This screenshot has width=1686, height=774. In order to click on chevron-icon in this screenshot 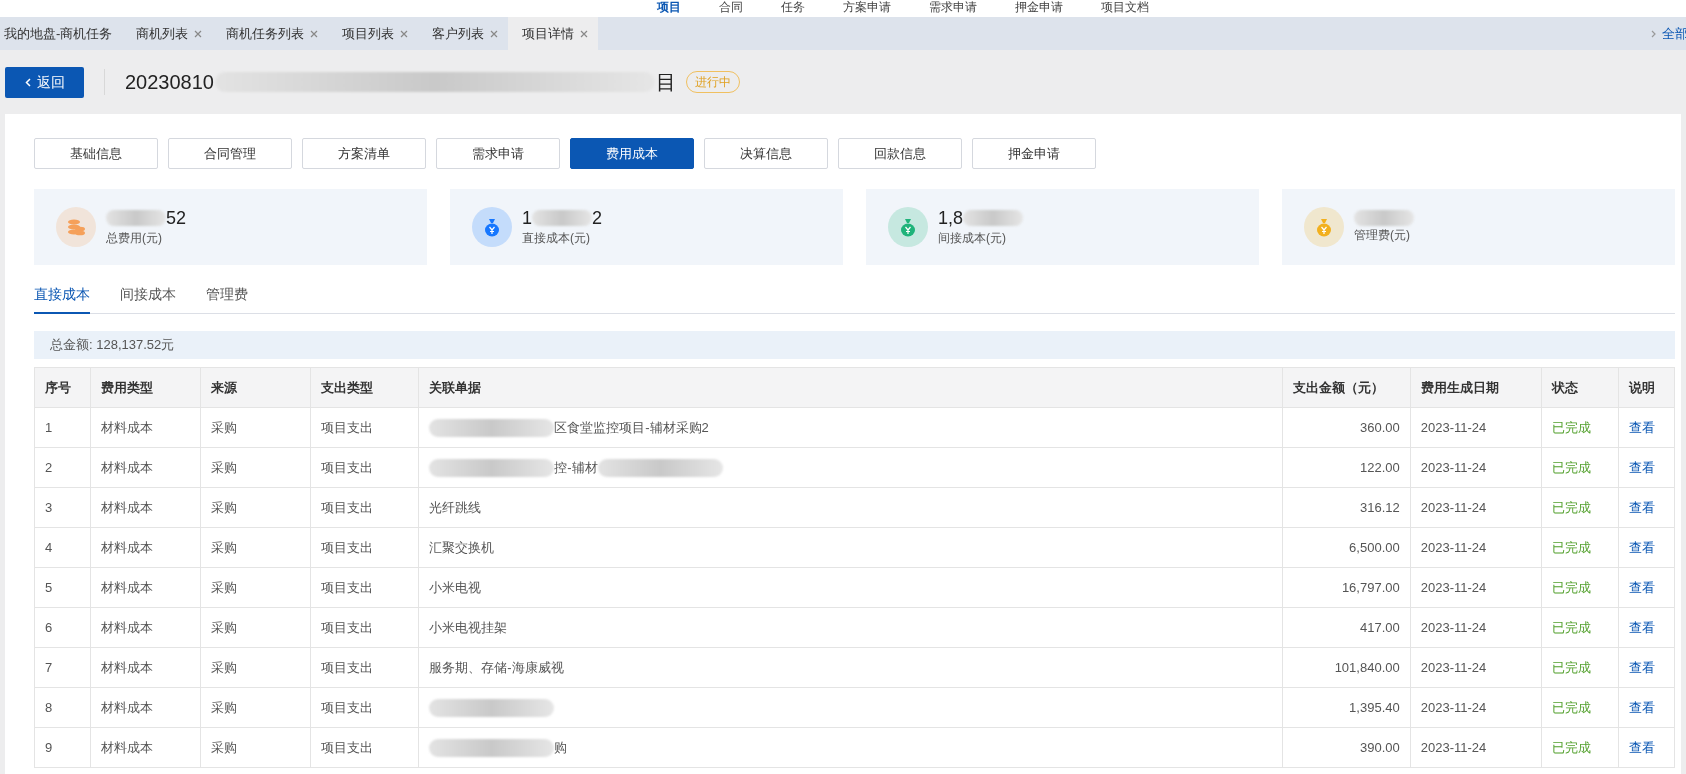, I will do `click(1653, 33)`.